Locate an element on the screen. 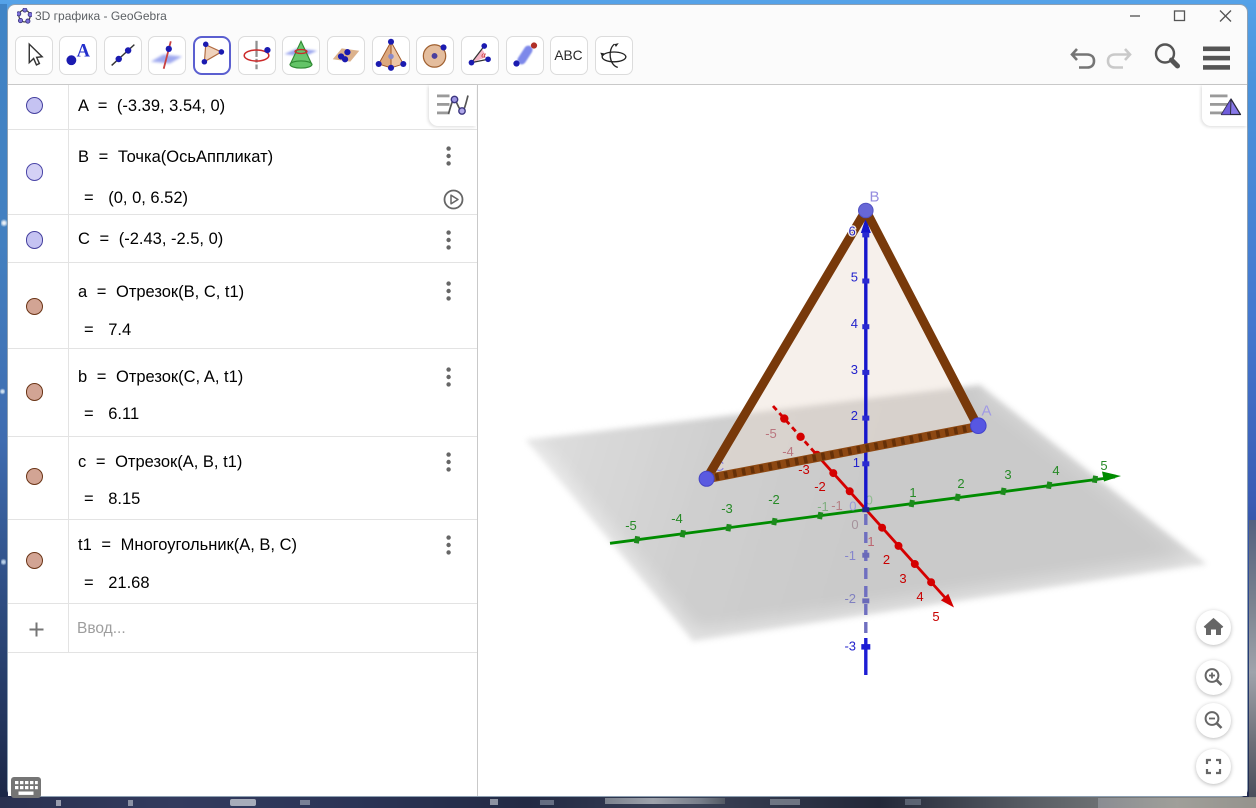  svg-text: 6 is located at coordinates (852, 231).